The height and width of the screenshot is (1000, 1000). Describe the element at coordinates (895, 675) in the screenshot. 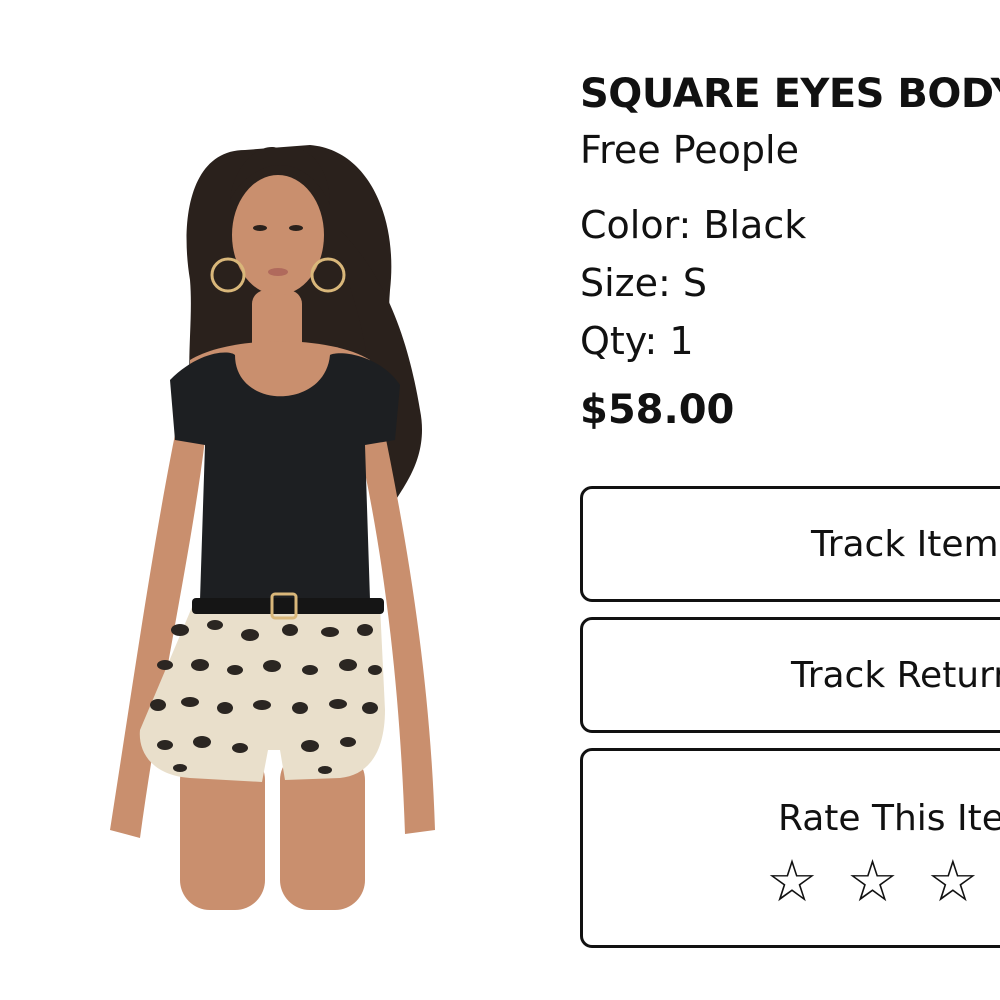

I see `track-return-label: Track Return` at that location.